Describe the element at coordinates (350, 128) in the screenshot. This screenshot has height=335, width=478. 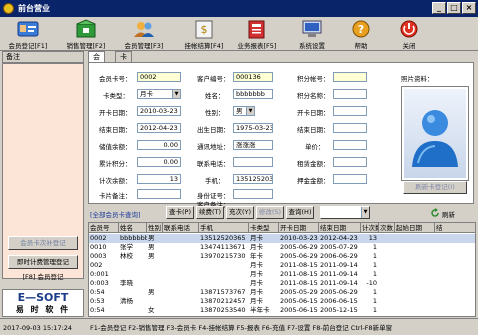
I see `card-end-date-field` at that location.